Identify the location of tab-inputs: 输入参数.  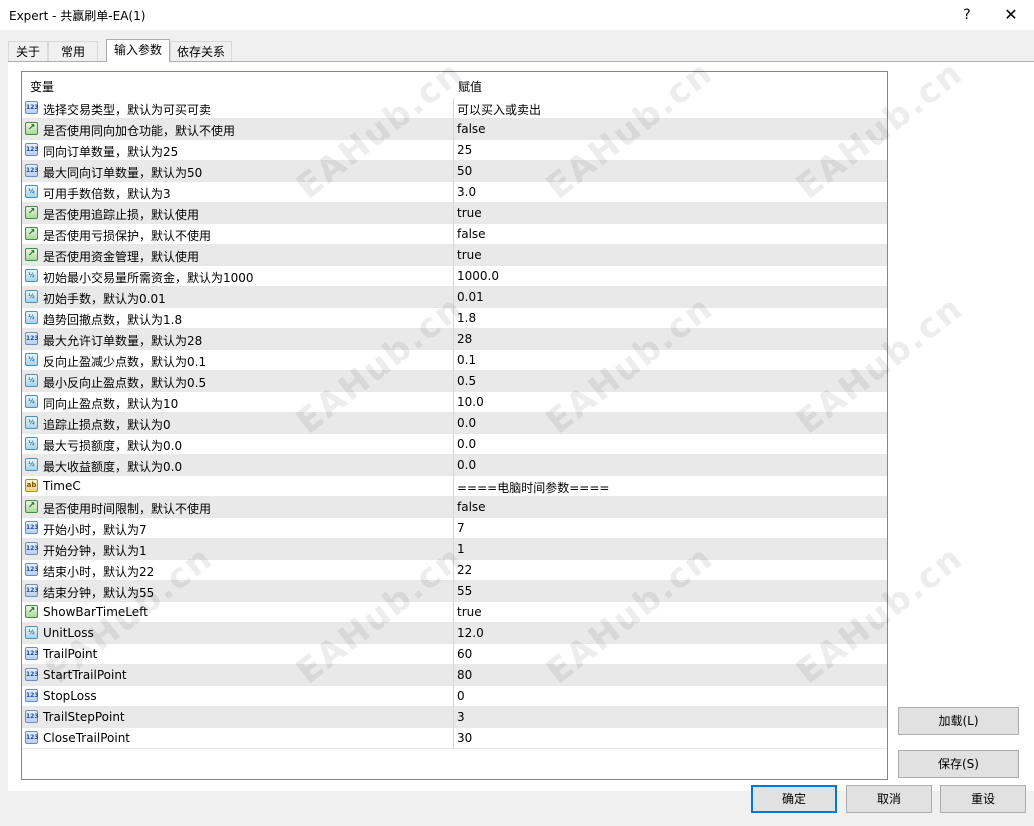
(138, 50).